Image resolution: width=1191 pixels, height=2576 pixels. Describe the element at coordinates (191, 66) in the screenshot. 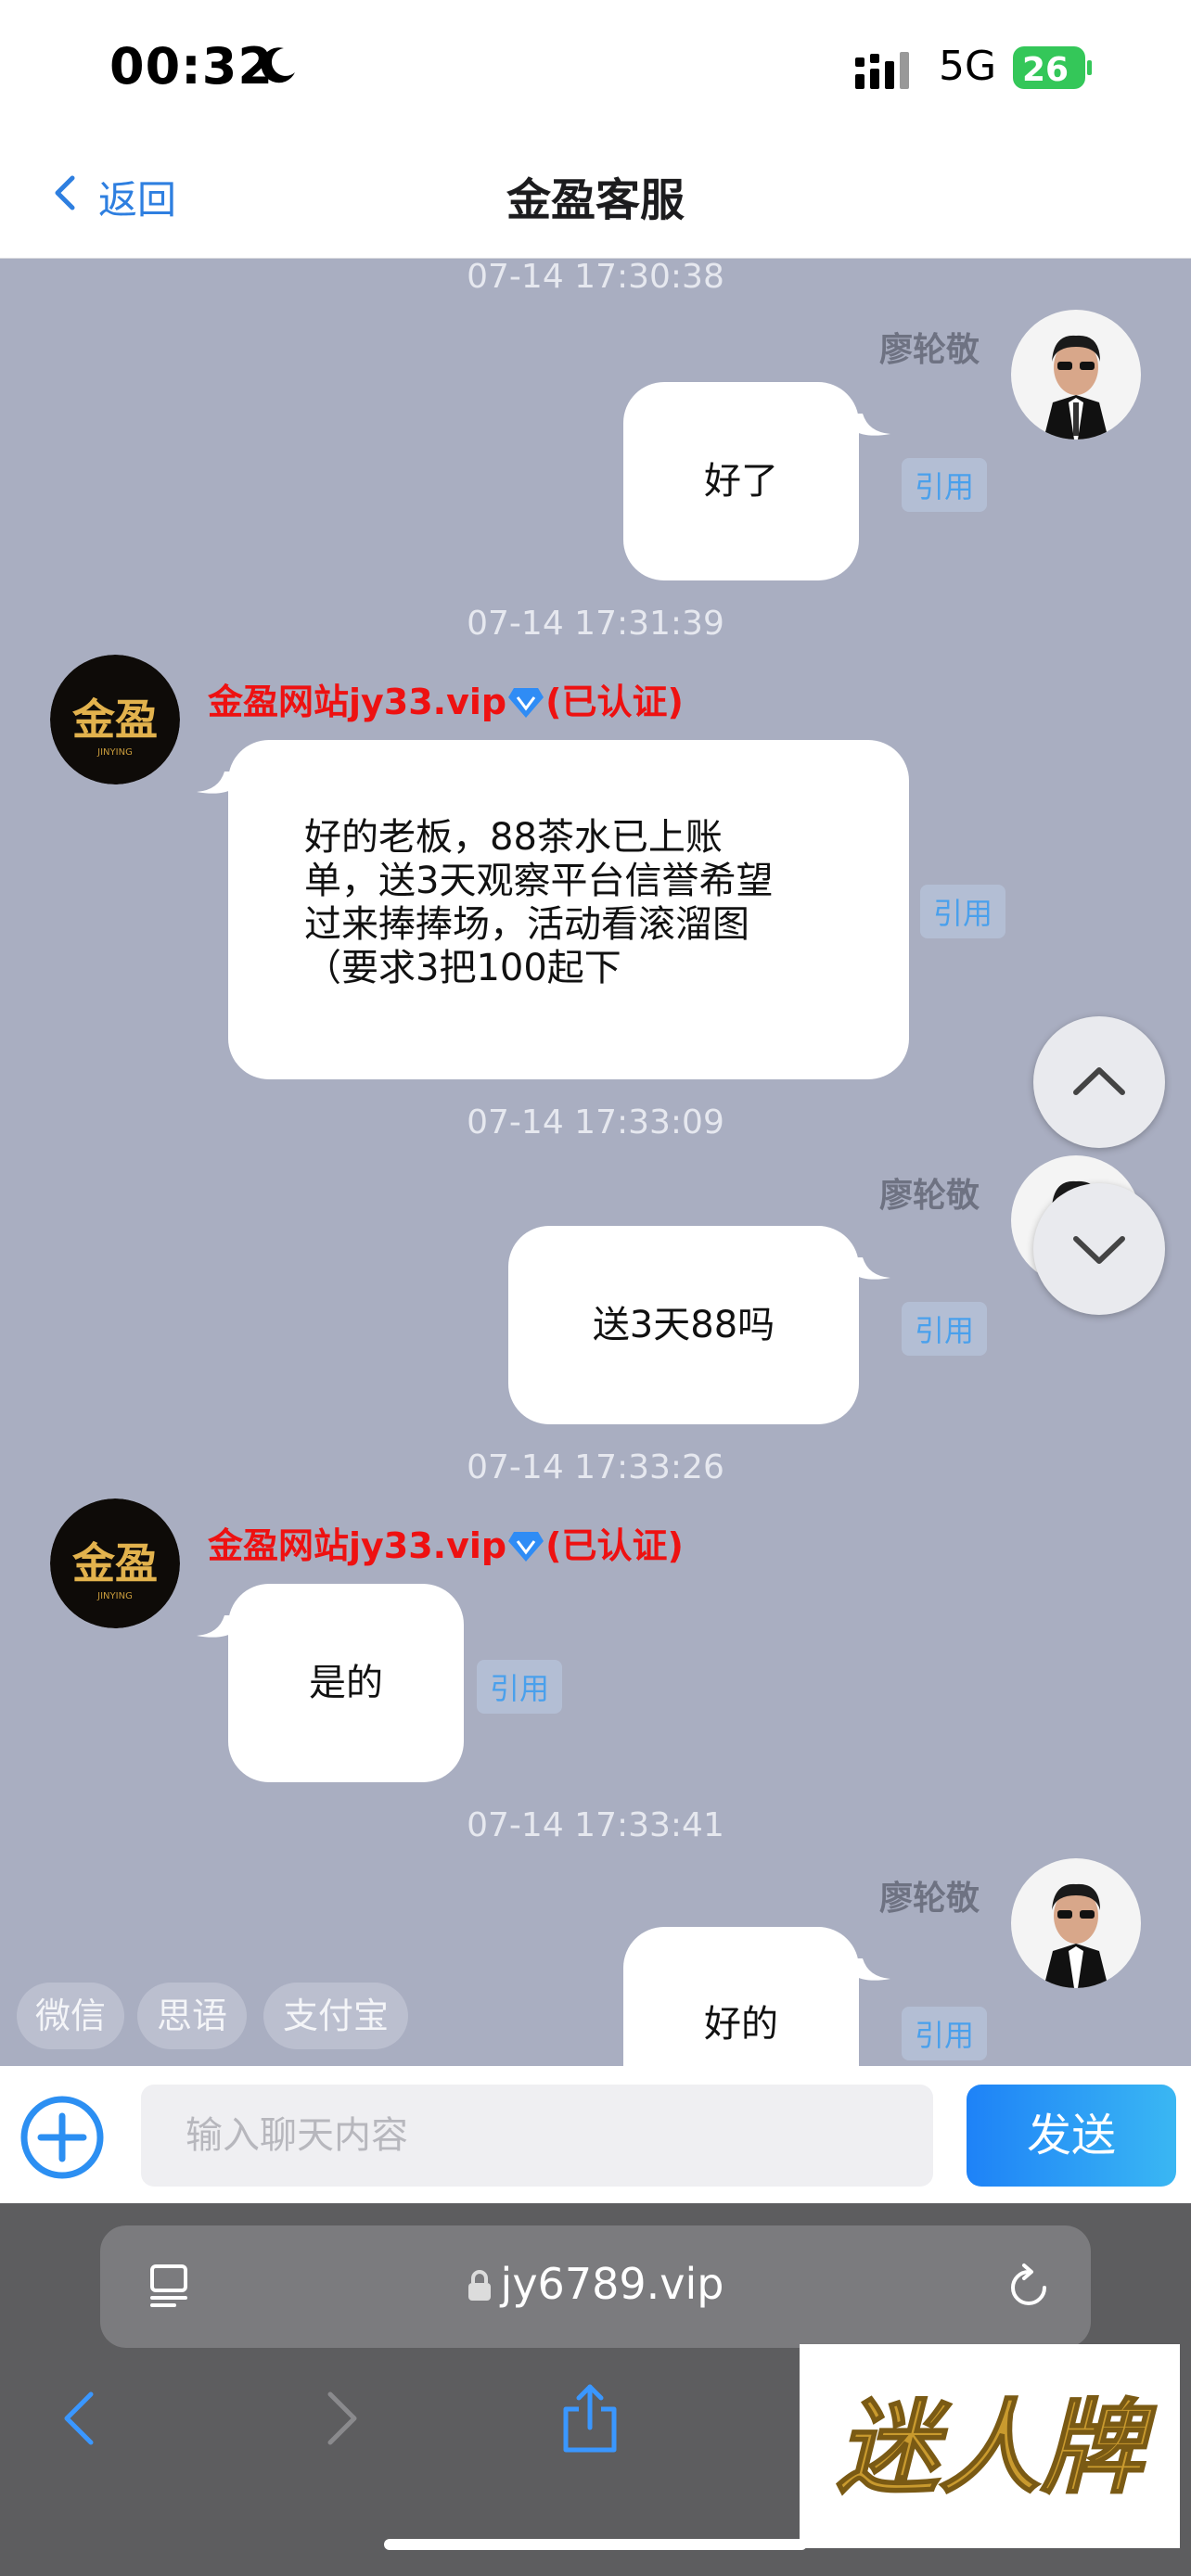

I see `status-time: 00:32` at that location.